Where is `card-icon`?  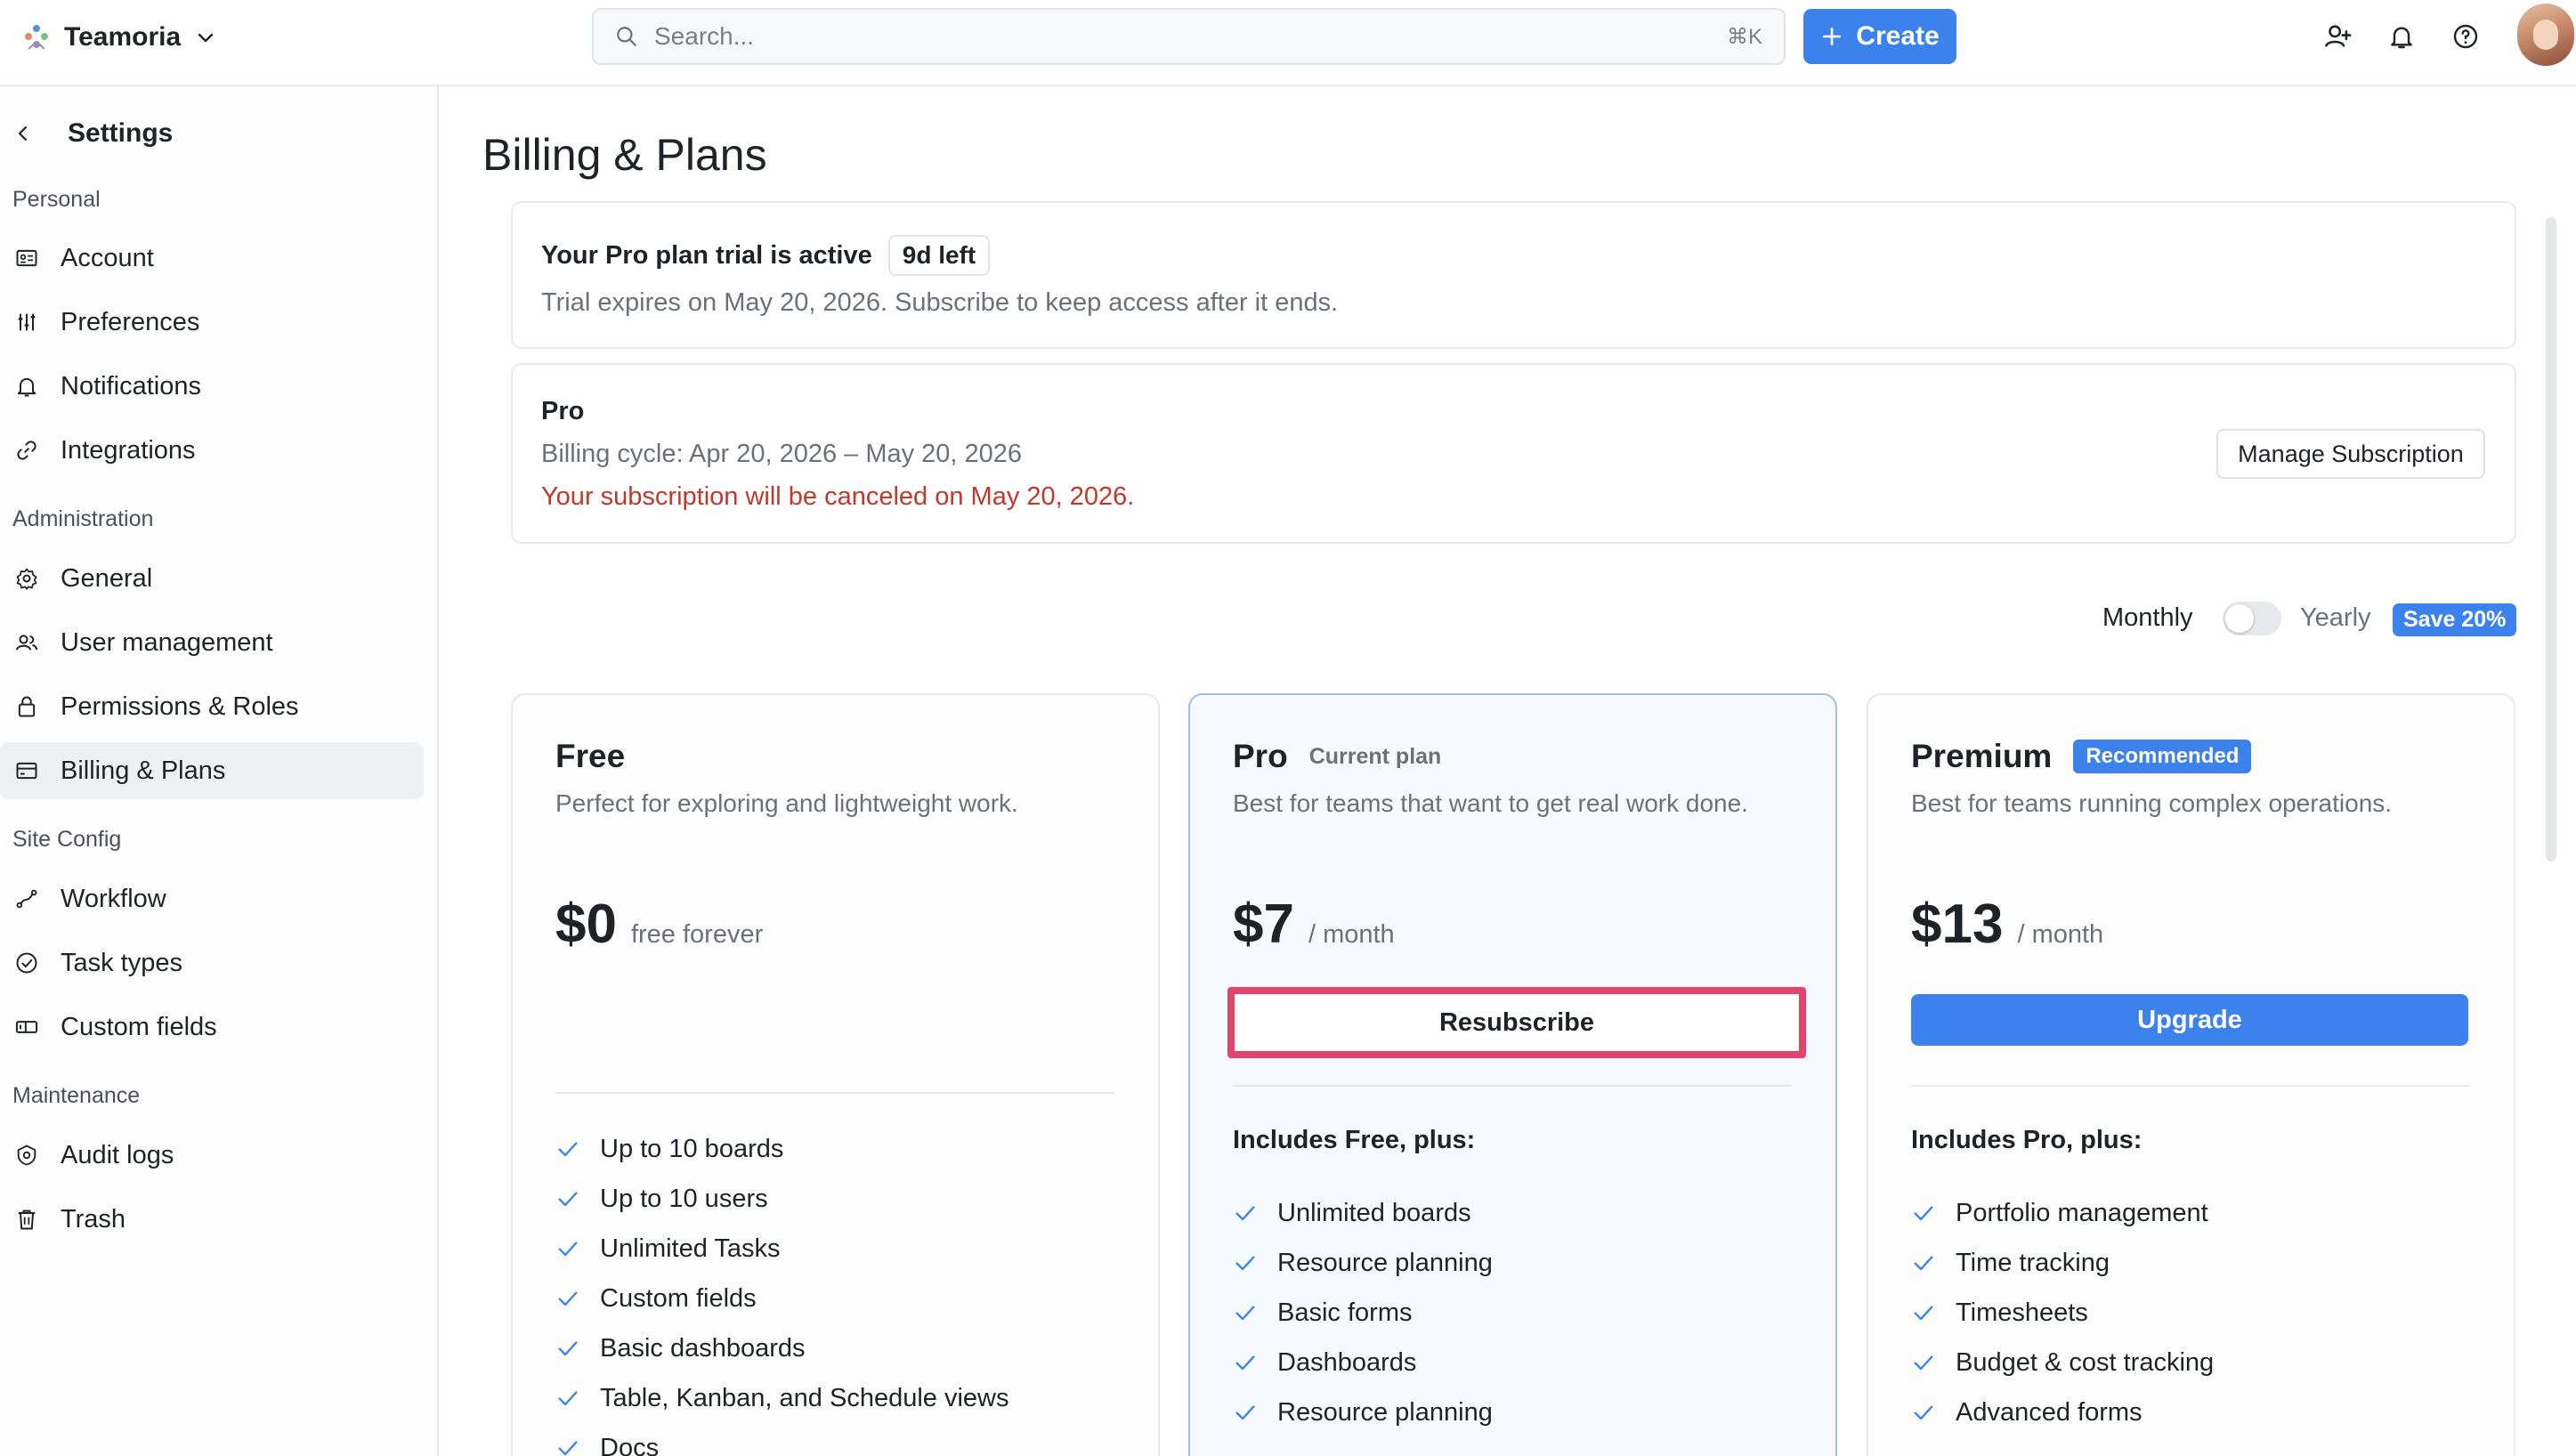
card-icon is located at coordinates (27, 771).